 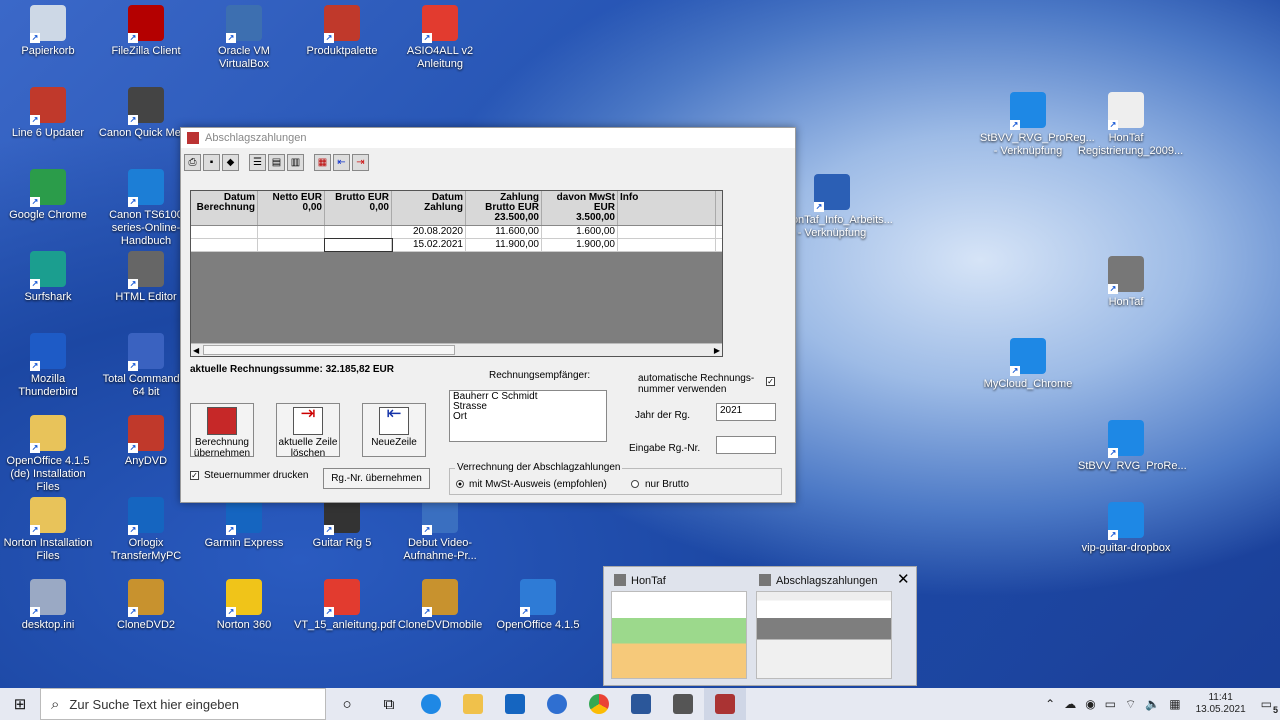 What do you see at coordinates (341, 162) in the screenshot?
I see `arrow-left-icon: ⇤` at bounding box center [341, 162].